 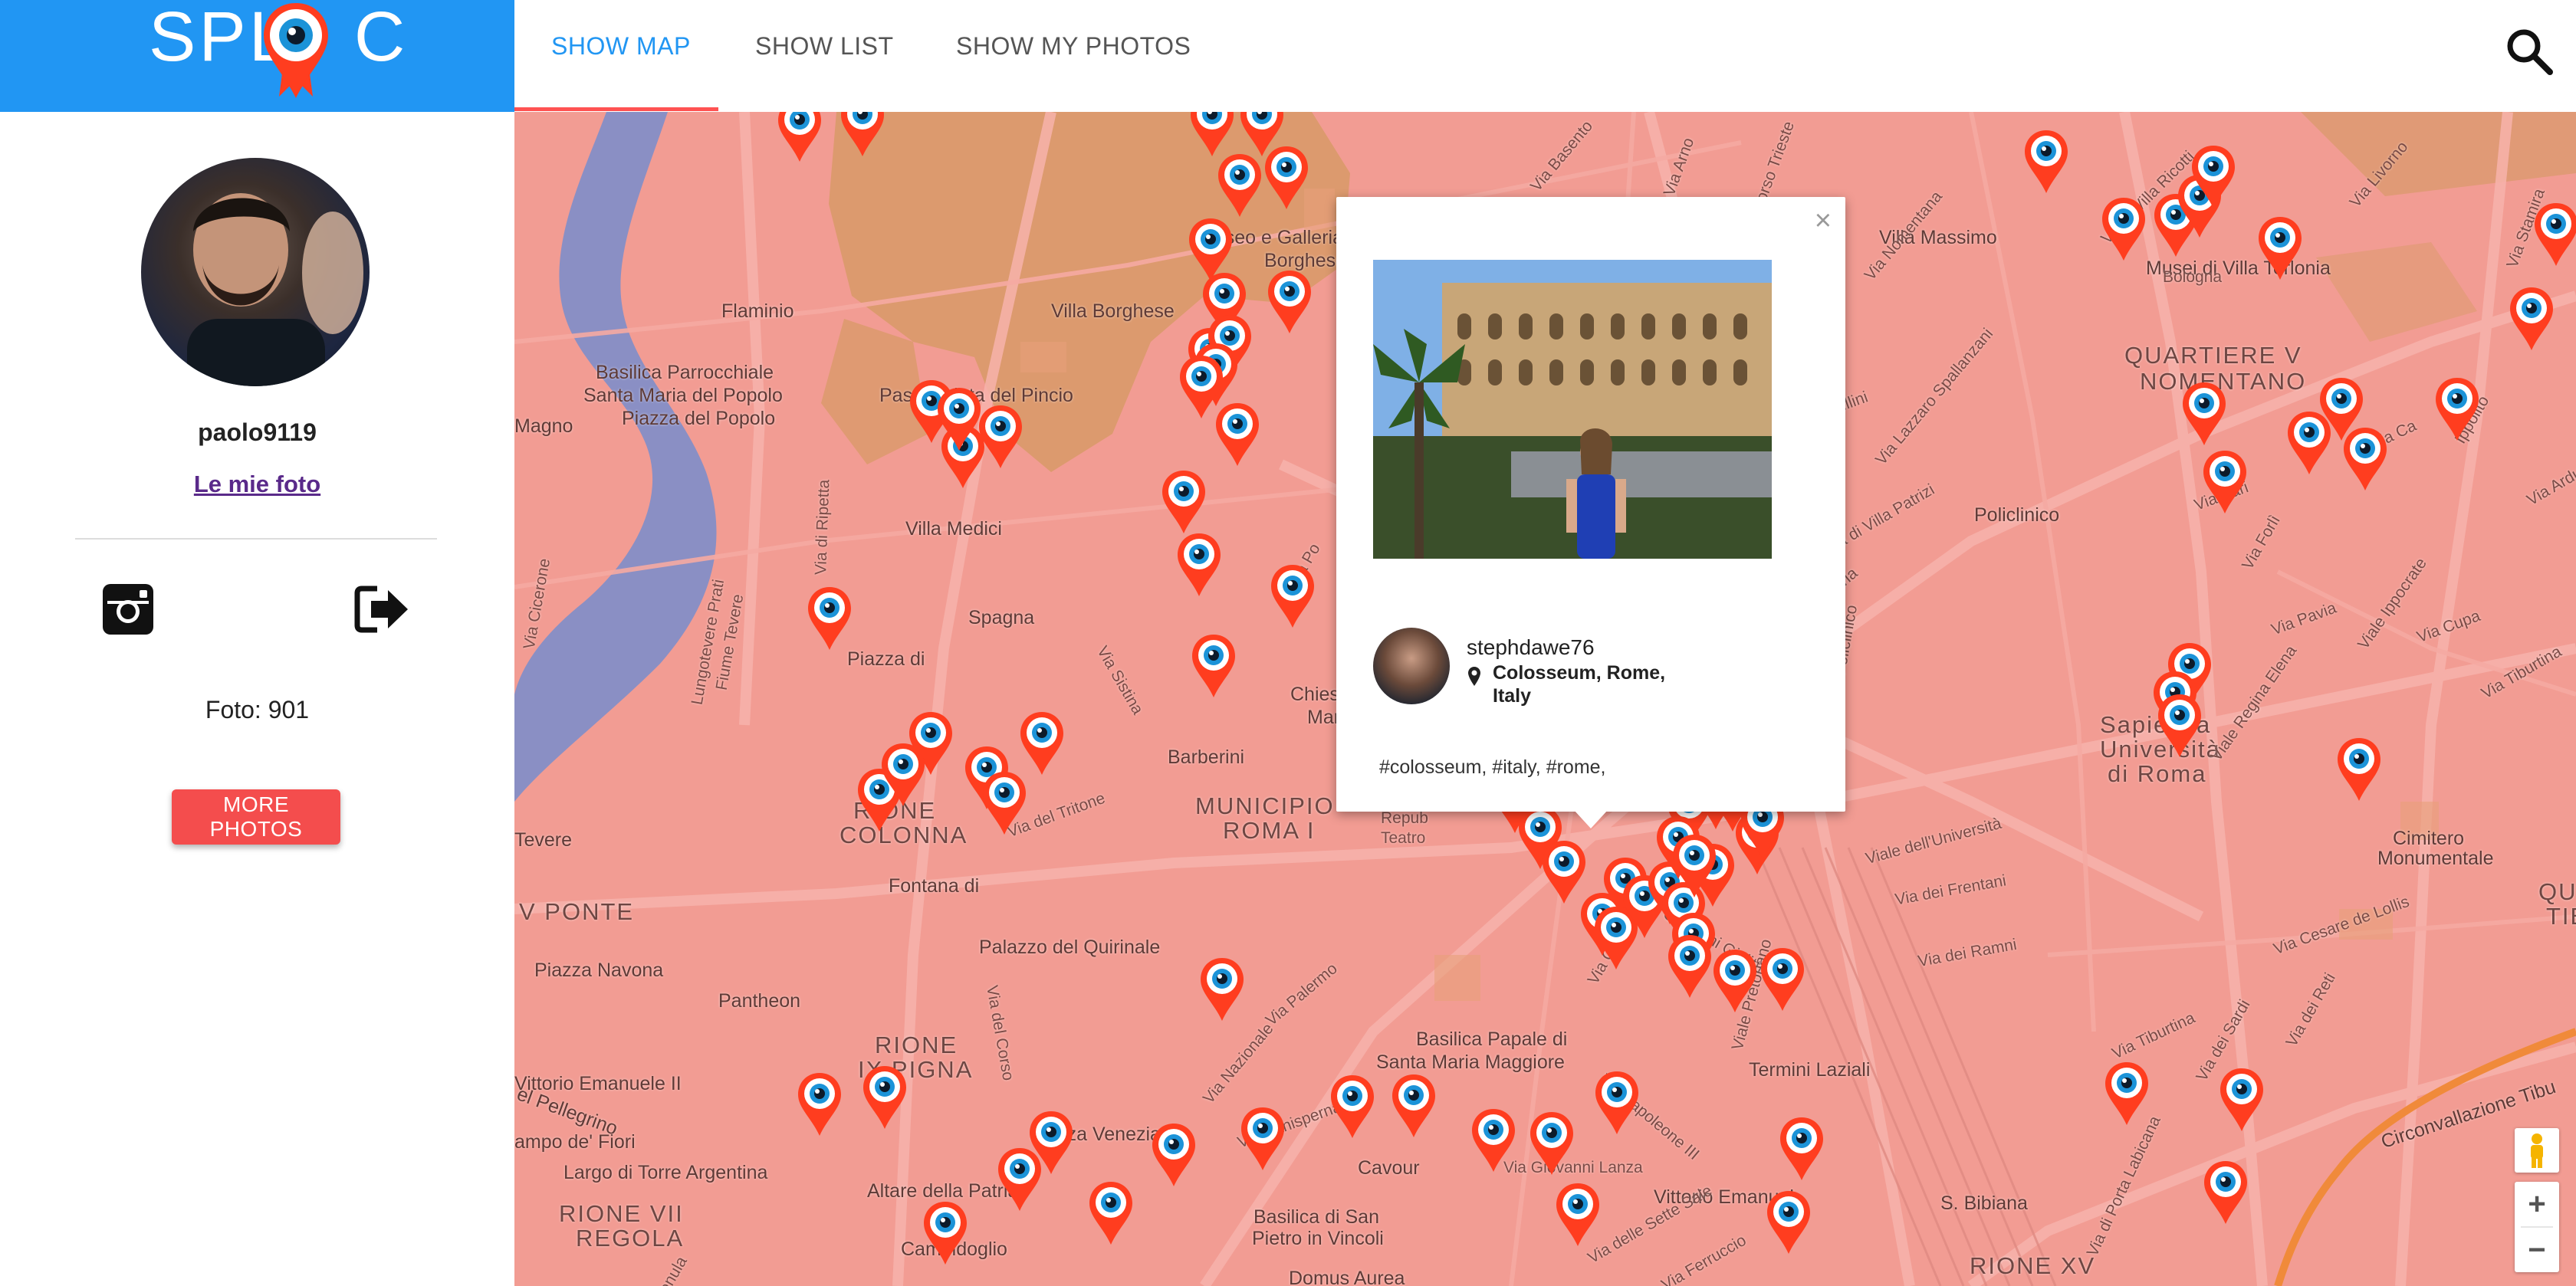 I want to click on logout-icon, so click(x=383, y=609).